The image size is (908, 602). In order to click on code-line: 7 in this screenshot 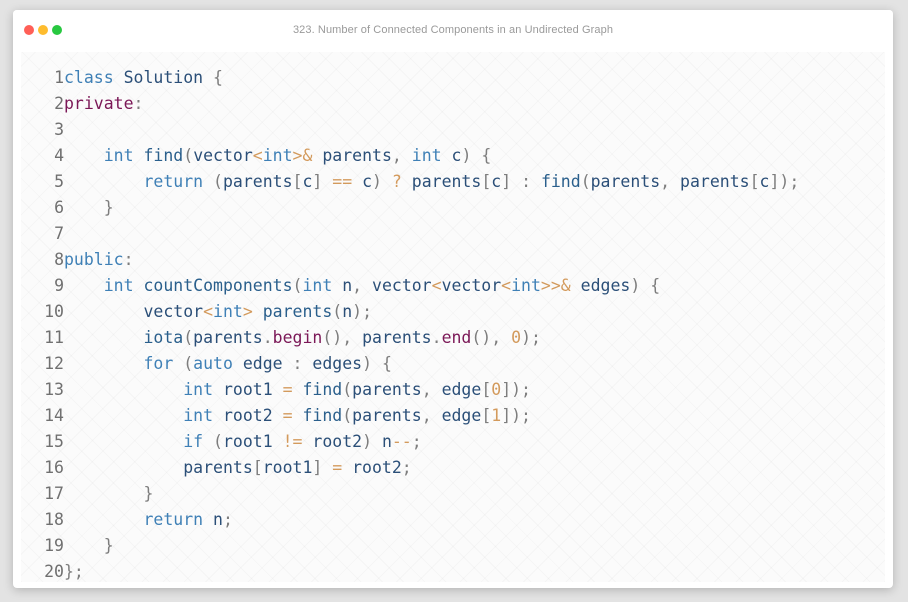, I will do `click(410, 234)`.